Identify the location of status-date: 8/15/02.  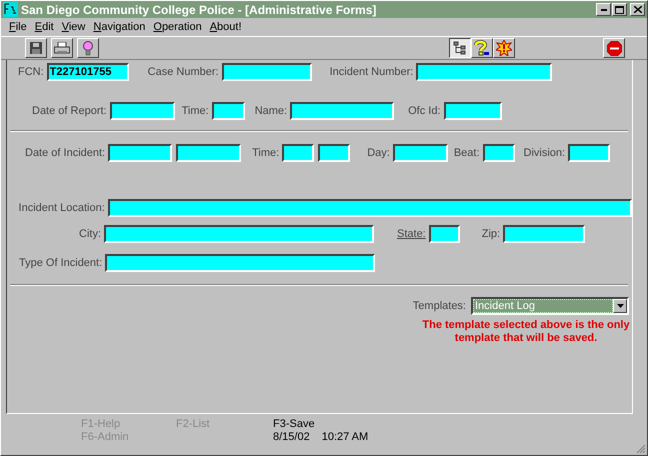
(291, 437).